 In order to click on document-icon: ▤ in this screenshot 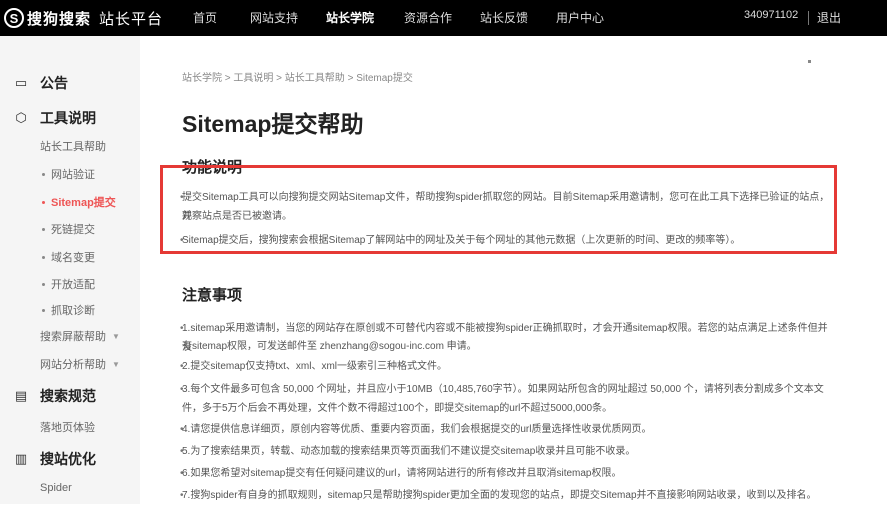, I will do `click(21, 395)`.